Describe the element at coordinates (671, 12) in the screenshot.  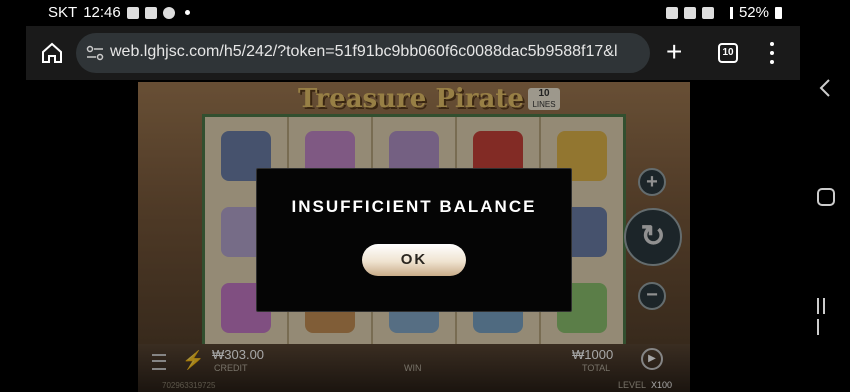
I see `lock-icon` at that location.